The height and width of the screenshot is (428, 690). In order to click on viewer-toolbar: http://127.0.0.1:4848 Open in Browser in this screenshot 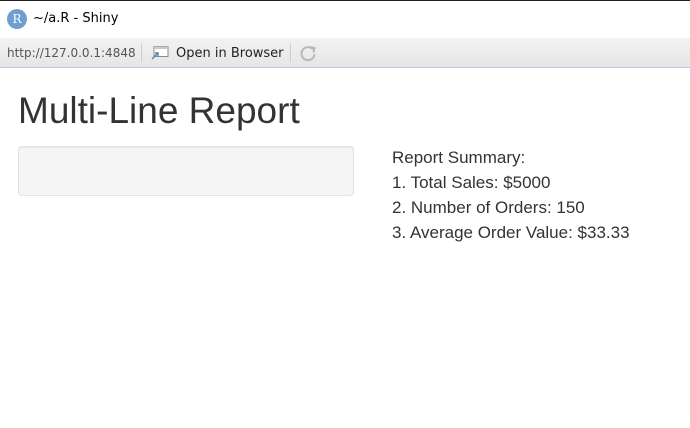, I will do `click(345, 53)`.